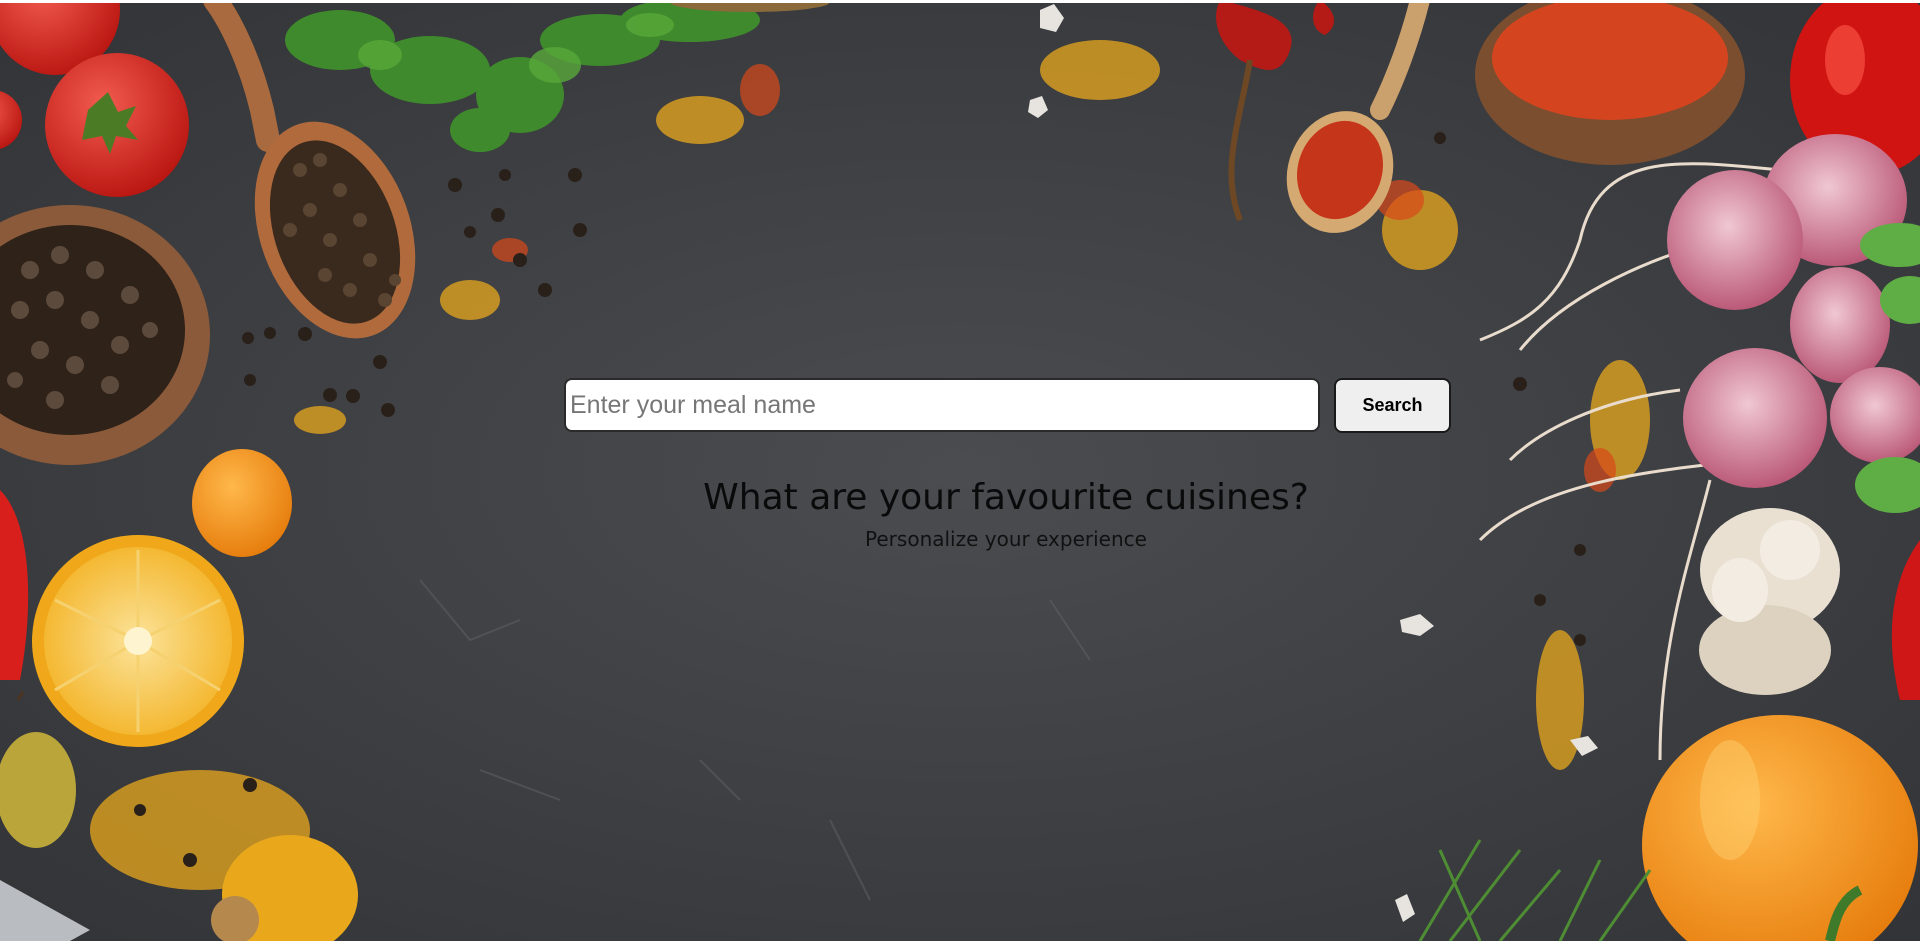 This screenshot has height=941, width=1920. Describe the element at coordinates (960, 1) in the screenshot. I see `top-border` at that location.